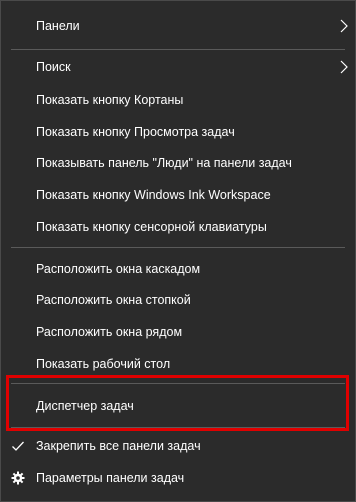 The image size is (356, 502). Describe the element at coordinates (118, 445) in the screenshot. I see `menu-item-label: Закрепить все панели задач` at that location.